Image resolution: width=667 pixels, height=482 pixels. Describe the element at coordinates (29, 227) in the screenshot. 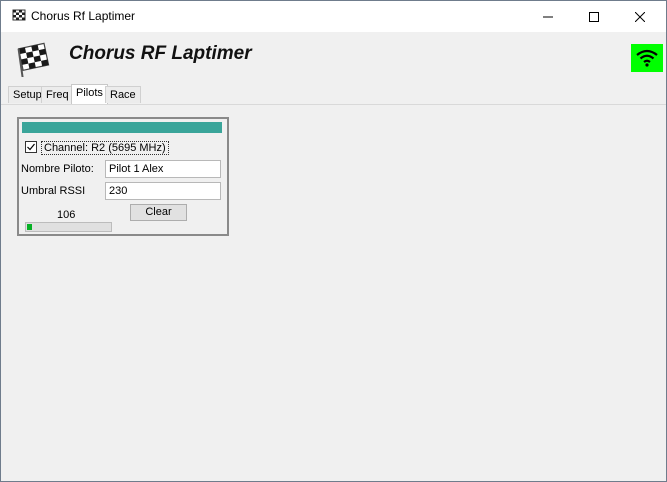

I see `rssi-meter-fill` at that location.